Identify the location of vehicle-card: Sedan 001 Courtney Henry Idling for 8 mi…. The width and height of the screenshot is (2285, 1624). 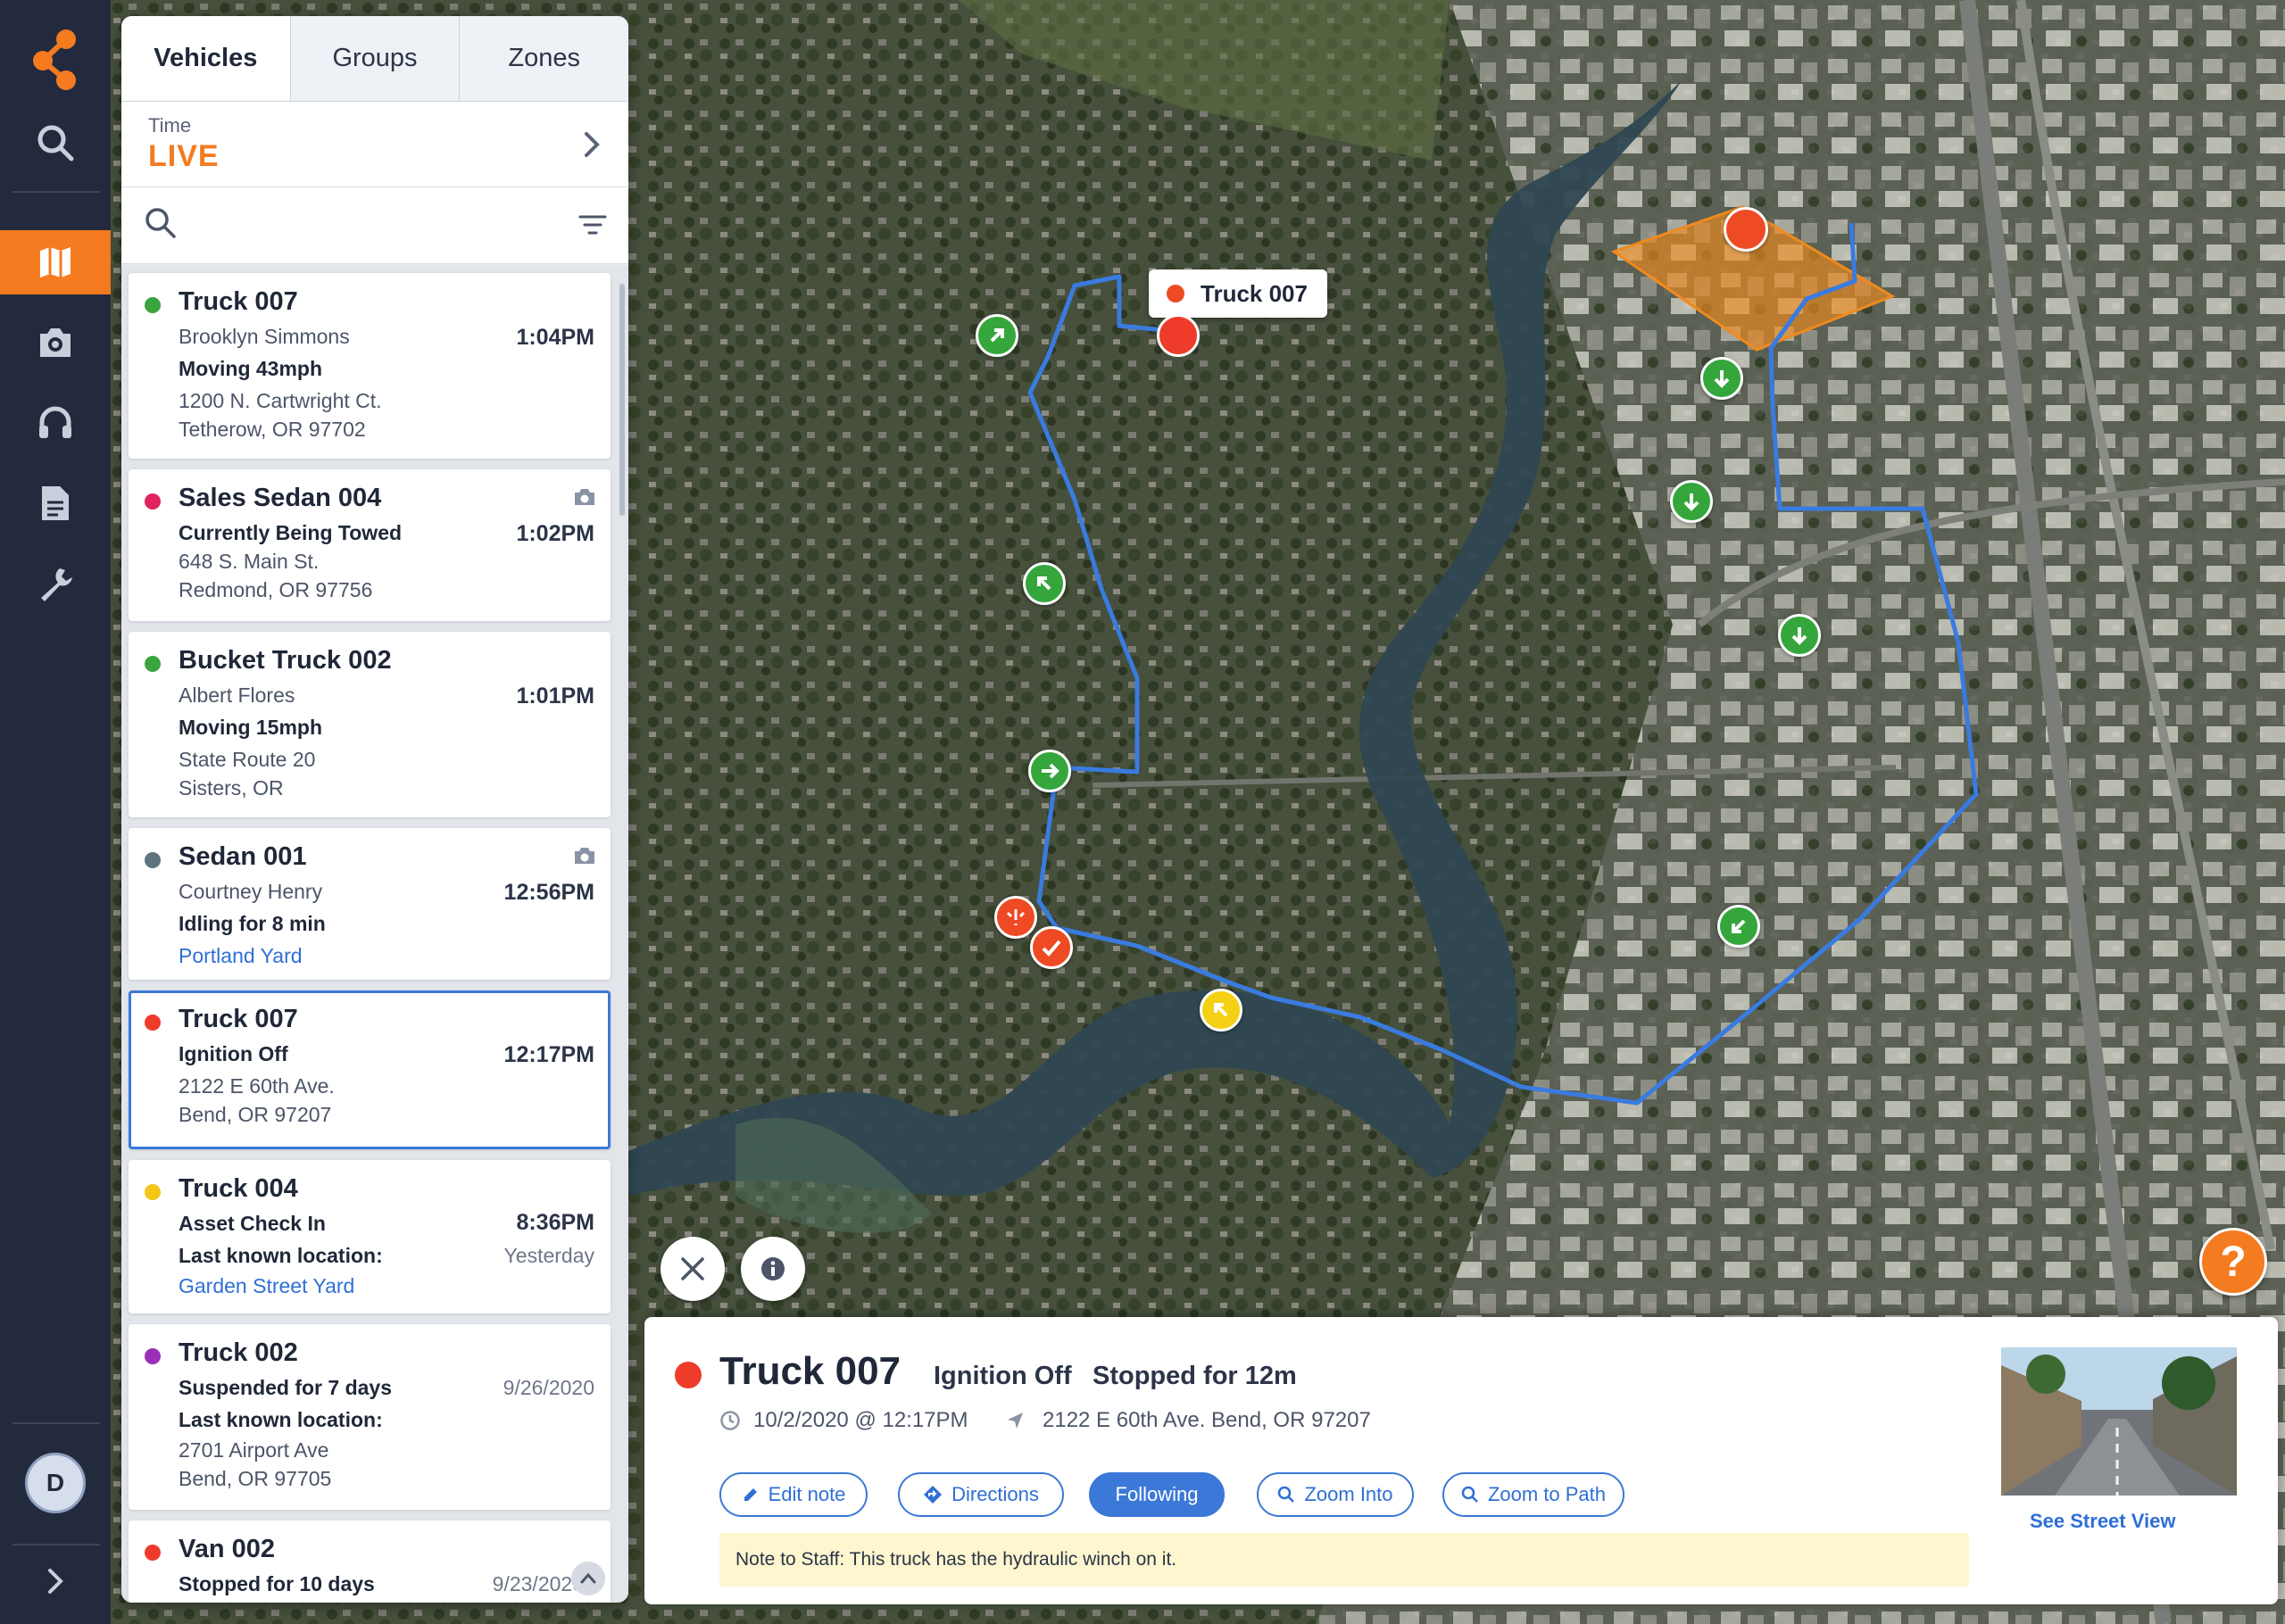
(370, 904).